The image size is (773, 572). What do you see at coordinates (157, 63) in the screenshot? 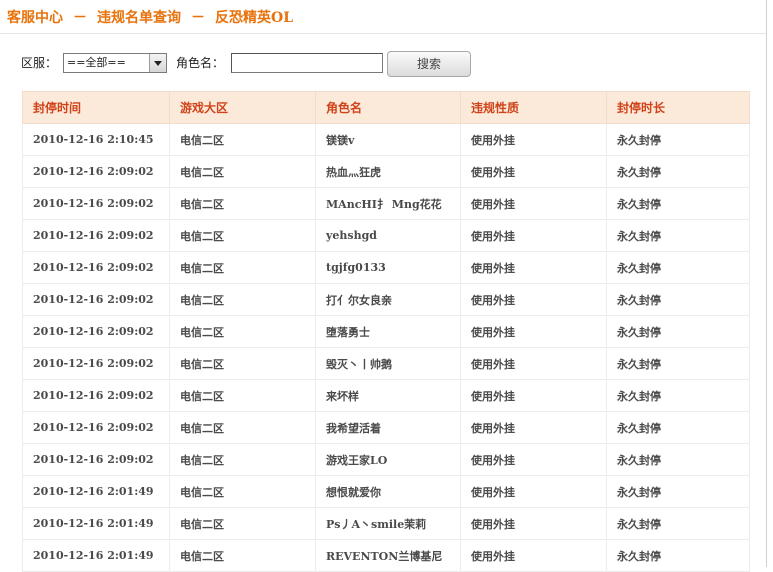
I see `chevron-down-icon` at bounding box center [157, 63].